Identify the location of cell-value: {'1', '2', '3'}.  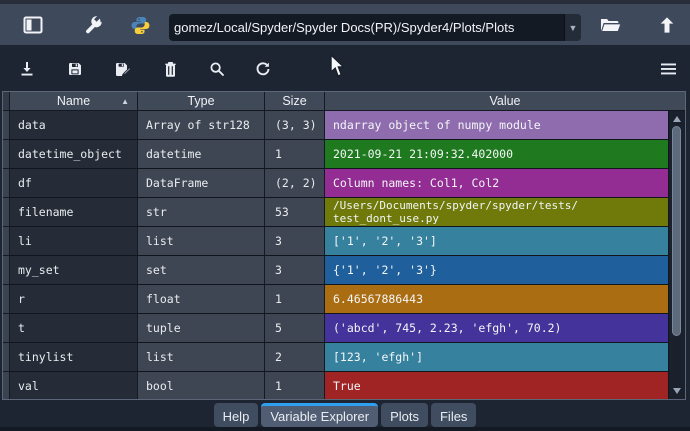
(505, 270).